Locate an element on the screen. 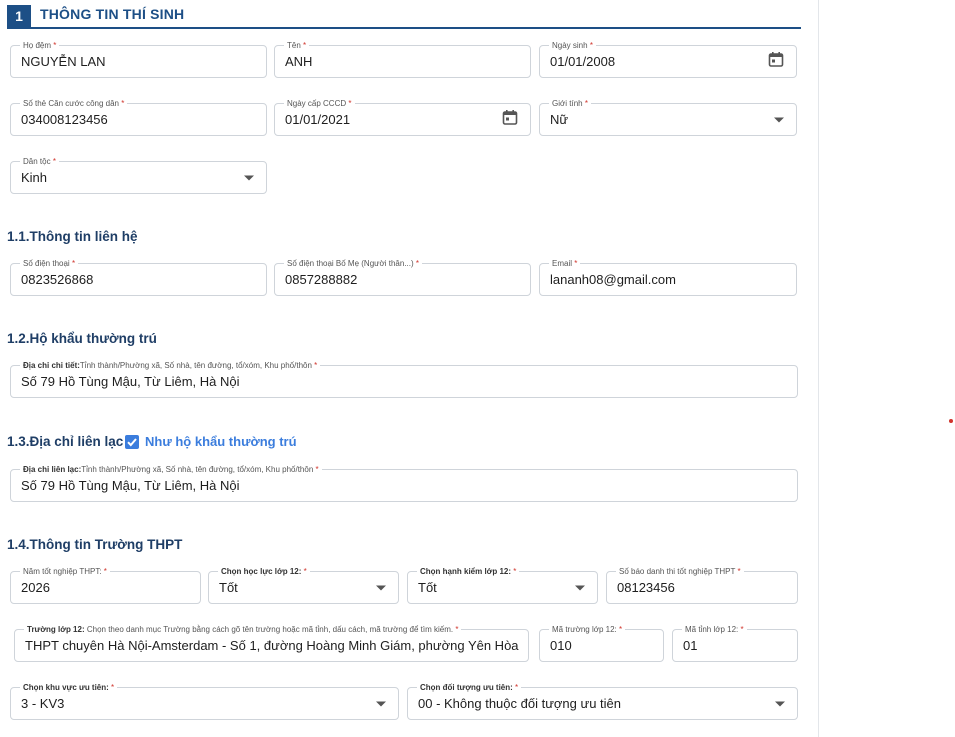  nam-tot-nghiep-field: Năm tốt nghiệp THPT: * 2026 is located at coordinates (105, 585).